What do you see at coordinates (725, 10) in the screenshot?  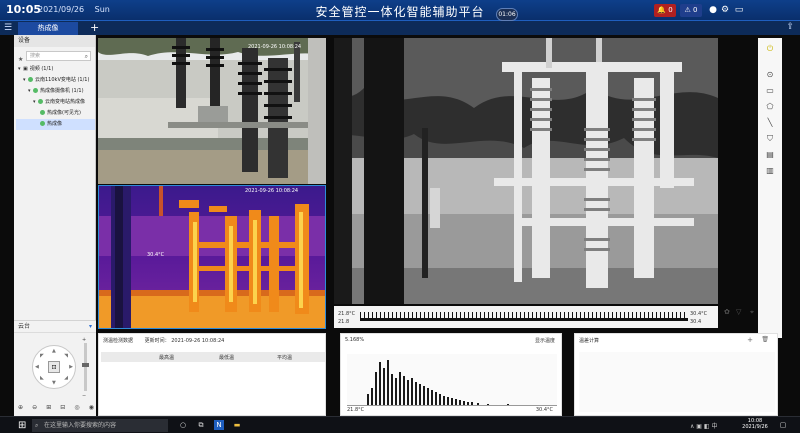 I see `settings-icon: ⚙` at bounding box center [725, 10].